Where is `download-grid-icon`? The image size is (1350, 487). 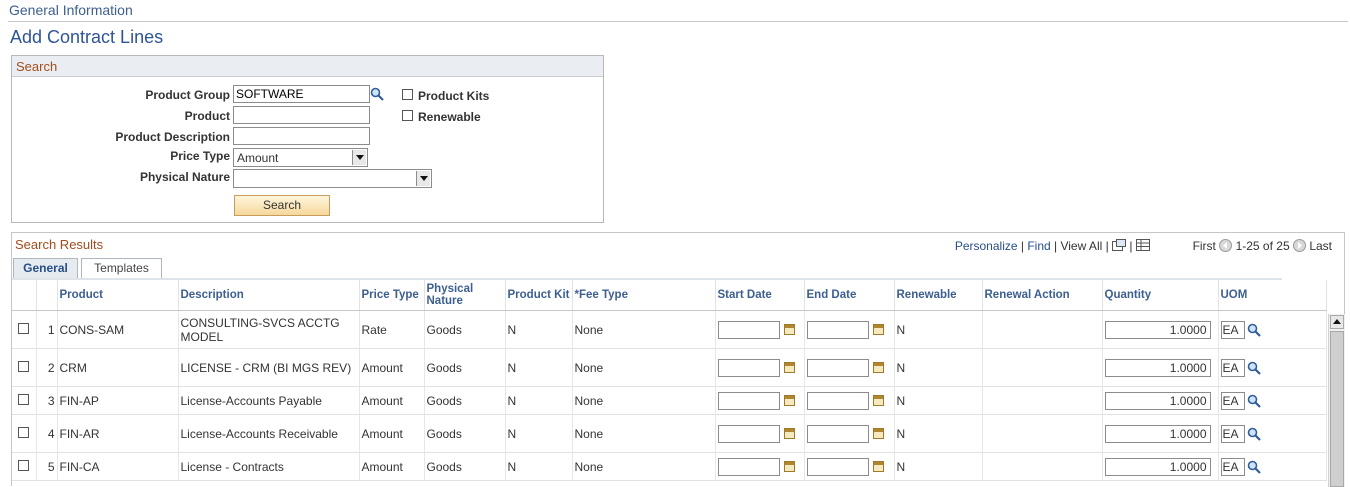 download-grid-icon is located at coordinates (1142, 245).